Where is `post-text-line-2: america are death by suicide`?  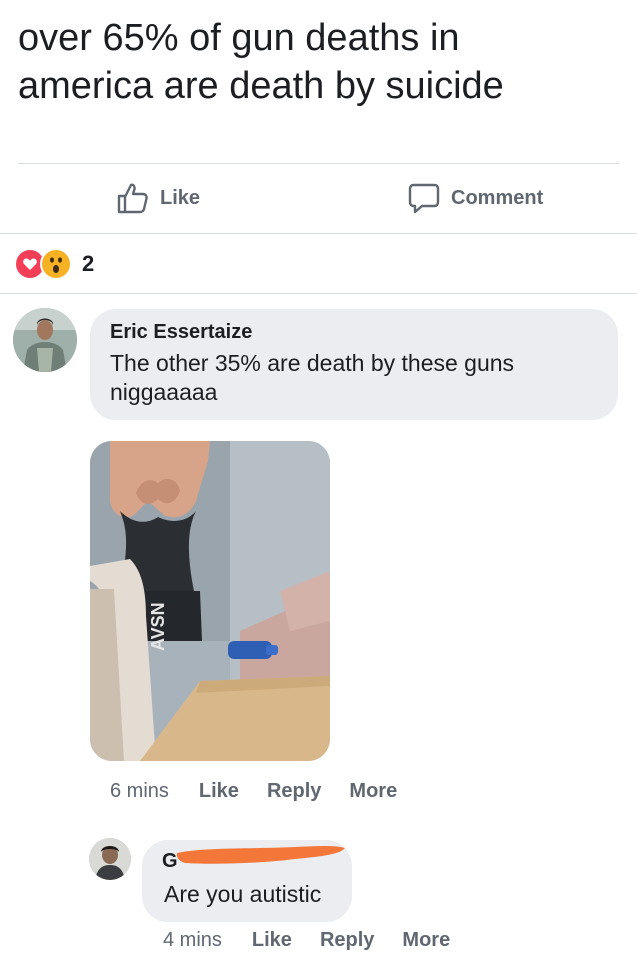 post-text-line-2: america are death by suicide is located at coordinates (261, 86).